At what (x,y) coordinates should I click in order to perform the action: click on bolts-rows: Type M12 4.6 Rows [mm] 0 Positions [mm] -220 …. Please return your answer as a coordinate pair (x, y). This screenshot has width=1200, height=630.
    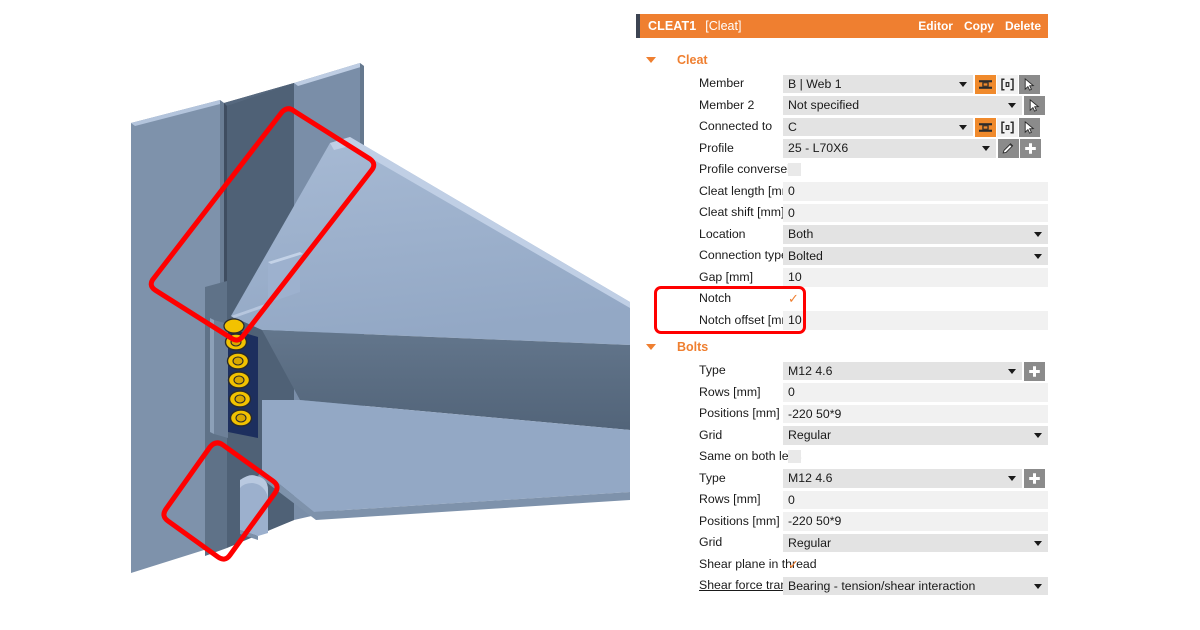
    Looking at the image, I should click on (842, 478).